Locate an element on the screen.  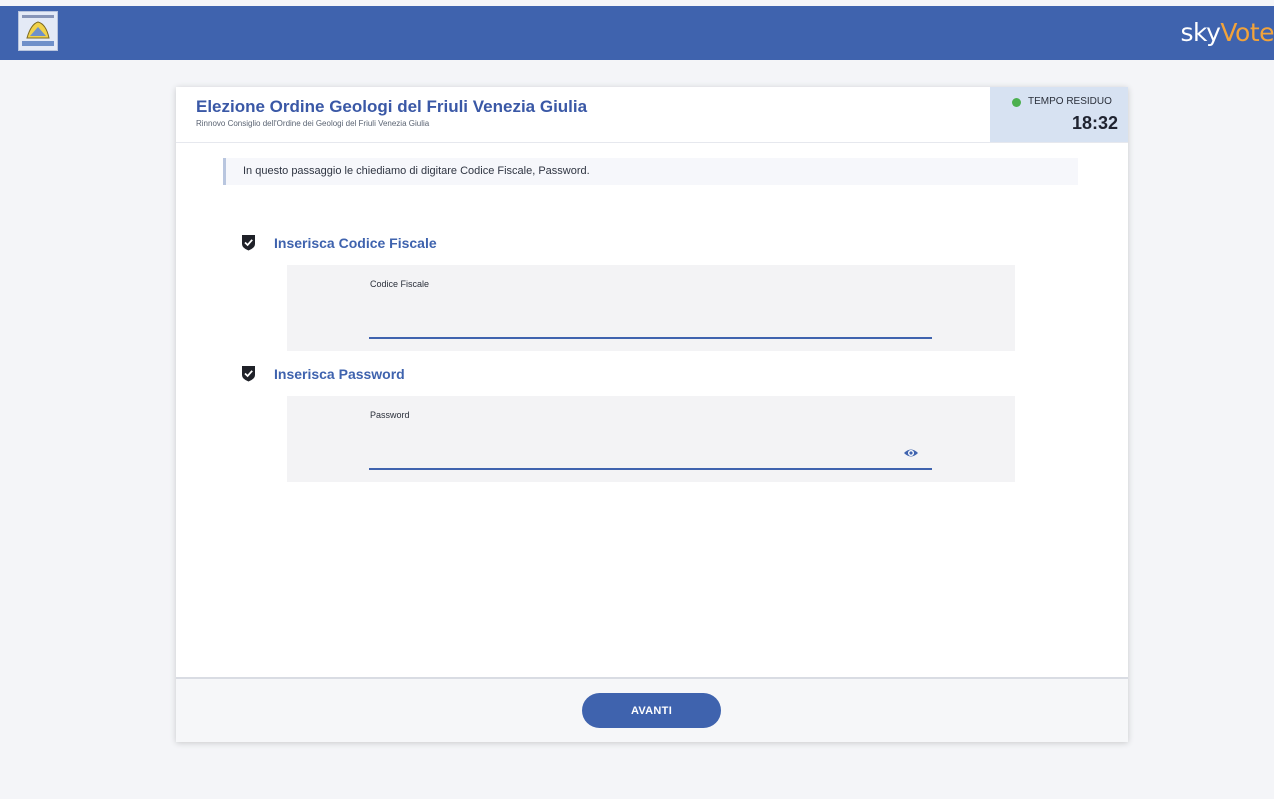
status-dot-icon is located at coordinates (1016, 102).